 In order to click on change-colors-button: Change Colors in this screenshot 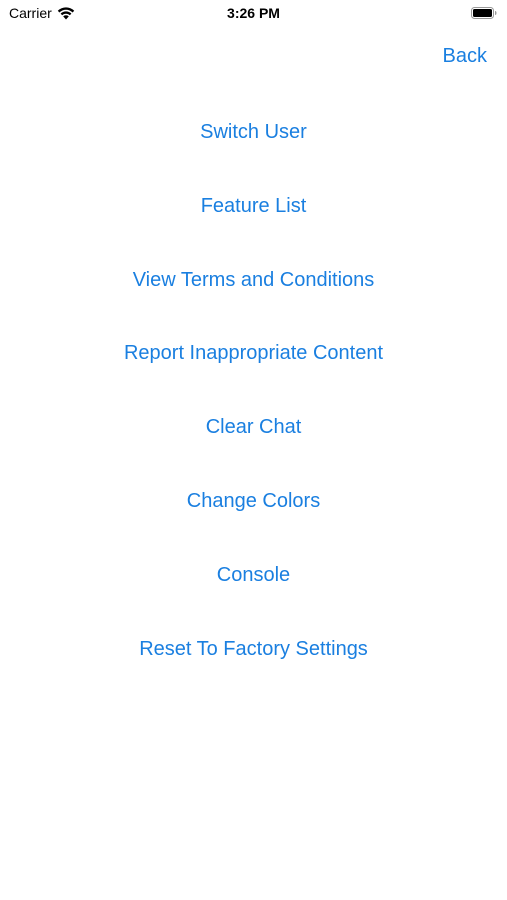, I will do `click(253, 518)`.